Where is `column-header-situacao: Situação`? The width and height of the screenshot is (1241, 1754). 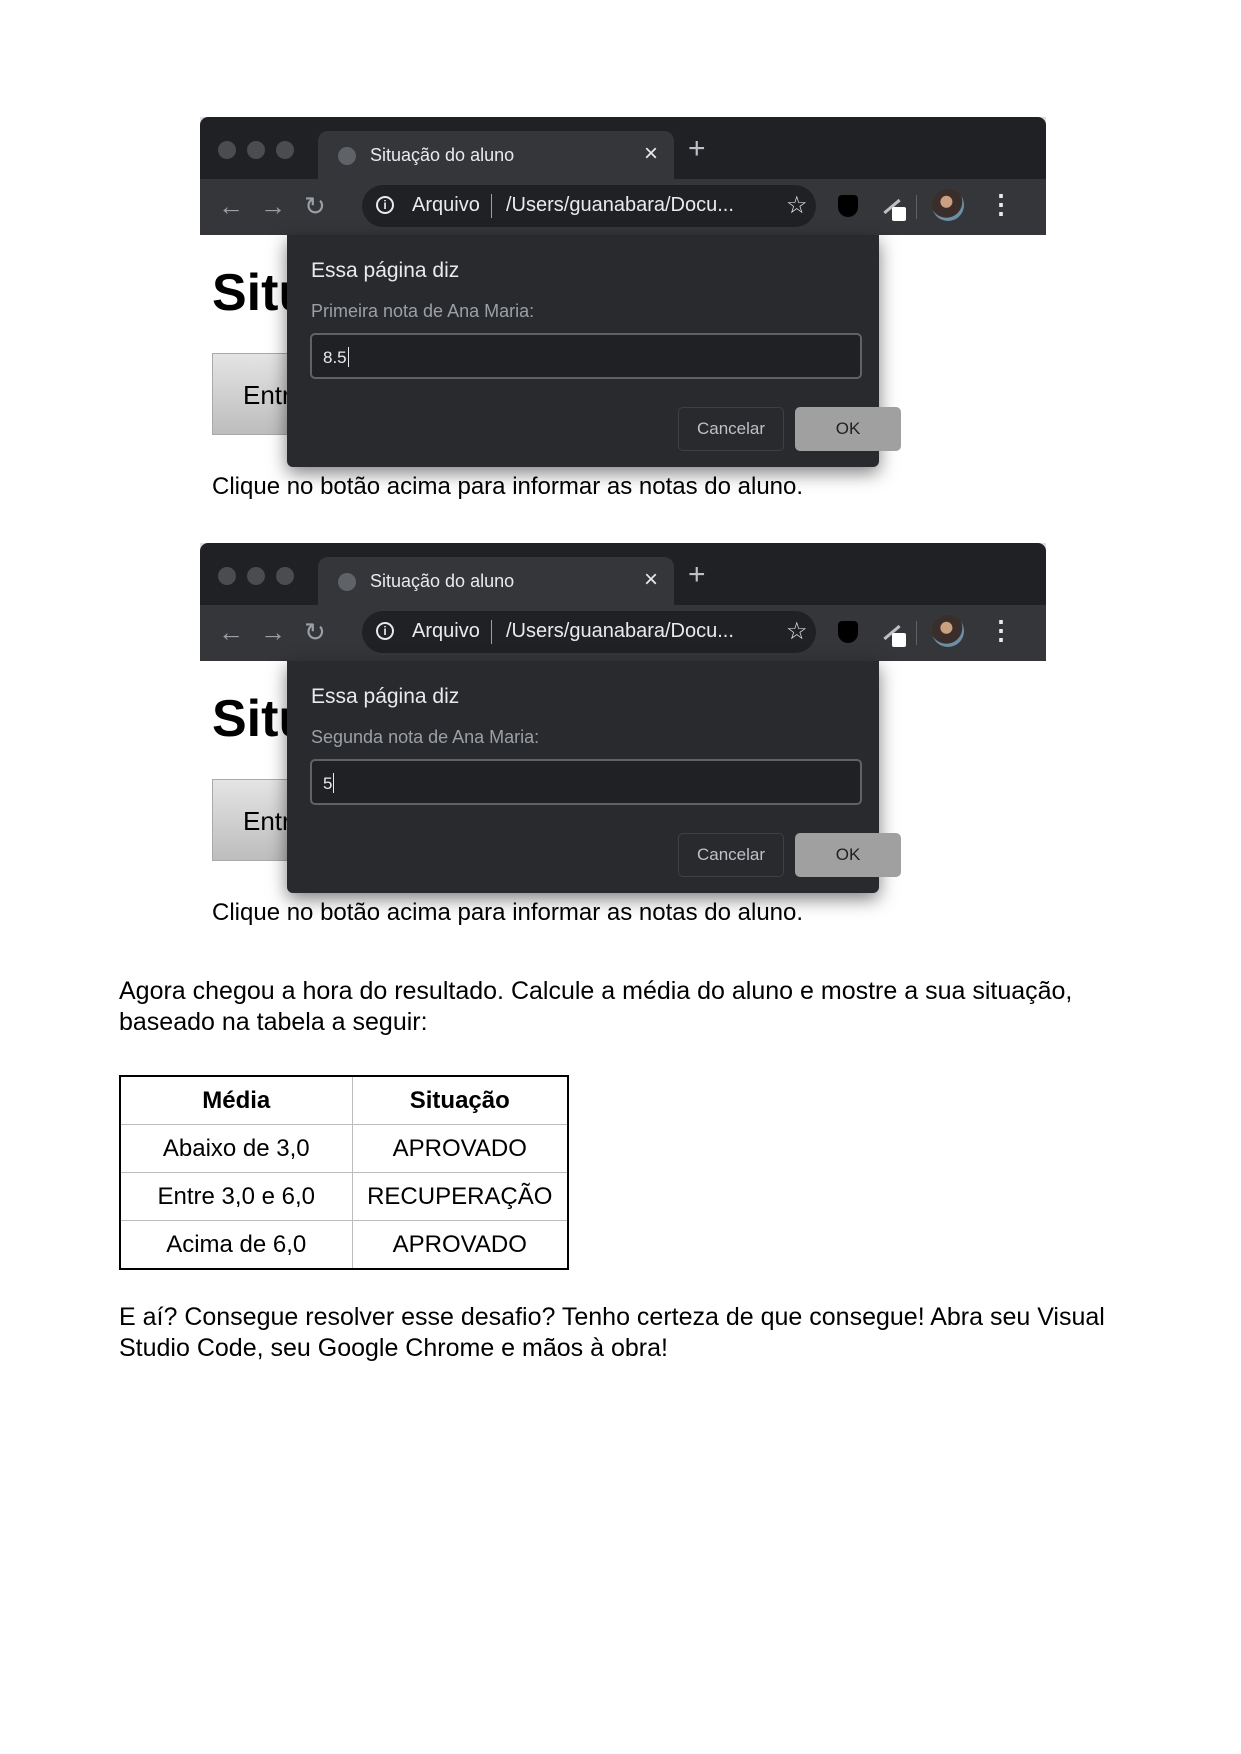 column-header-situacao: Situação is located at coordinates (460, 1100).